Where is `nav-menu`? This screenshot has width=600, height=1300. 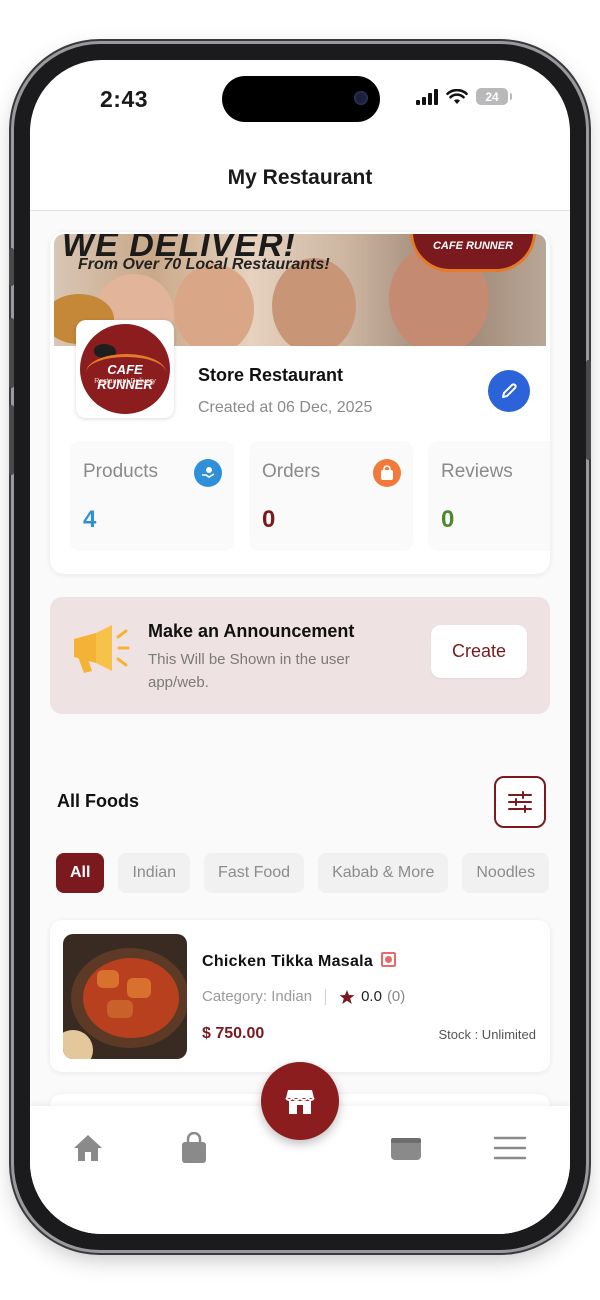
nav-menu is located at coordinates (510, 1148).